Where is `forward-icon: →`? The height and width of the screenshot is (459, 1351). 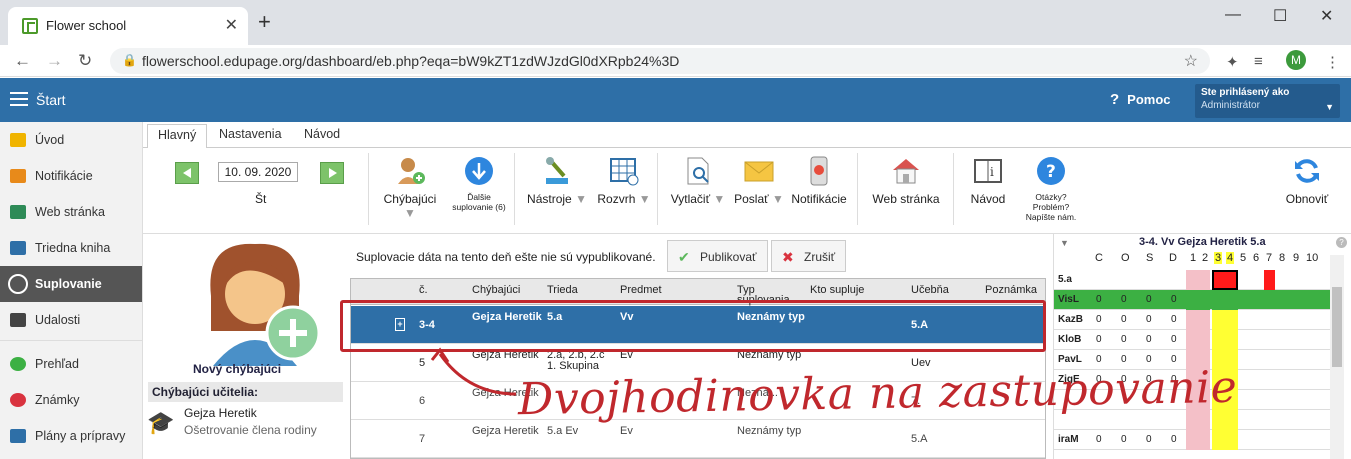
forward-icon: → is located at coordinates (54, 61).